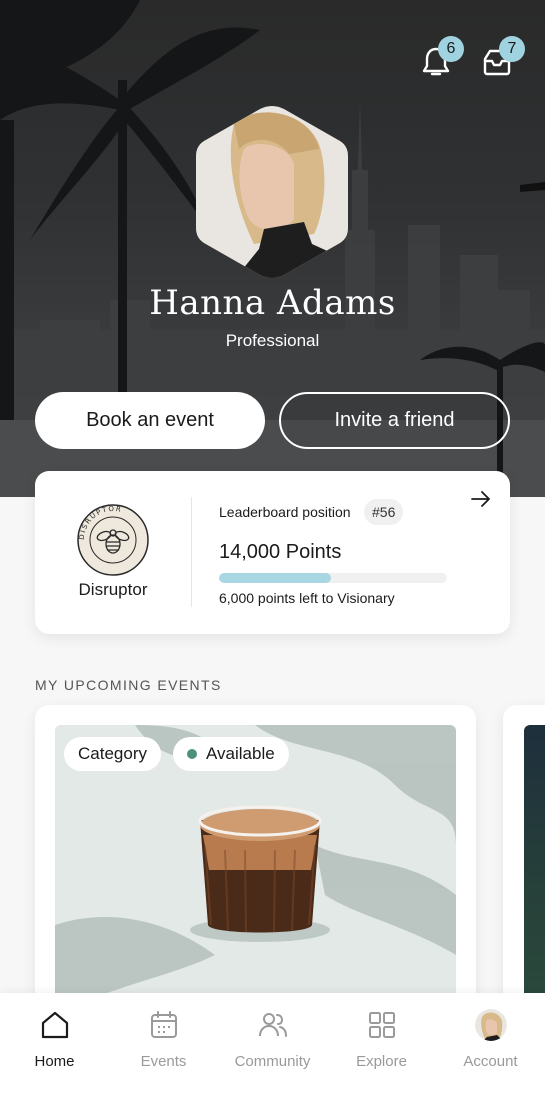 This screenshot has width=545, height=1093. What do you see at coordinates (512, 49) in the screenshot?
I see `inbox-count-badge: 7` at bounding box center [512, 49].